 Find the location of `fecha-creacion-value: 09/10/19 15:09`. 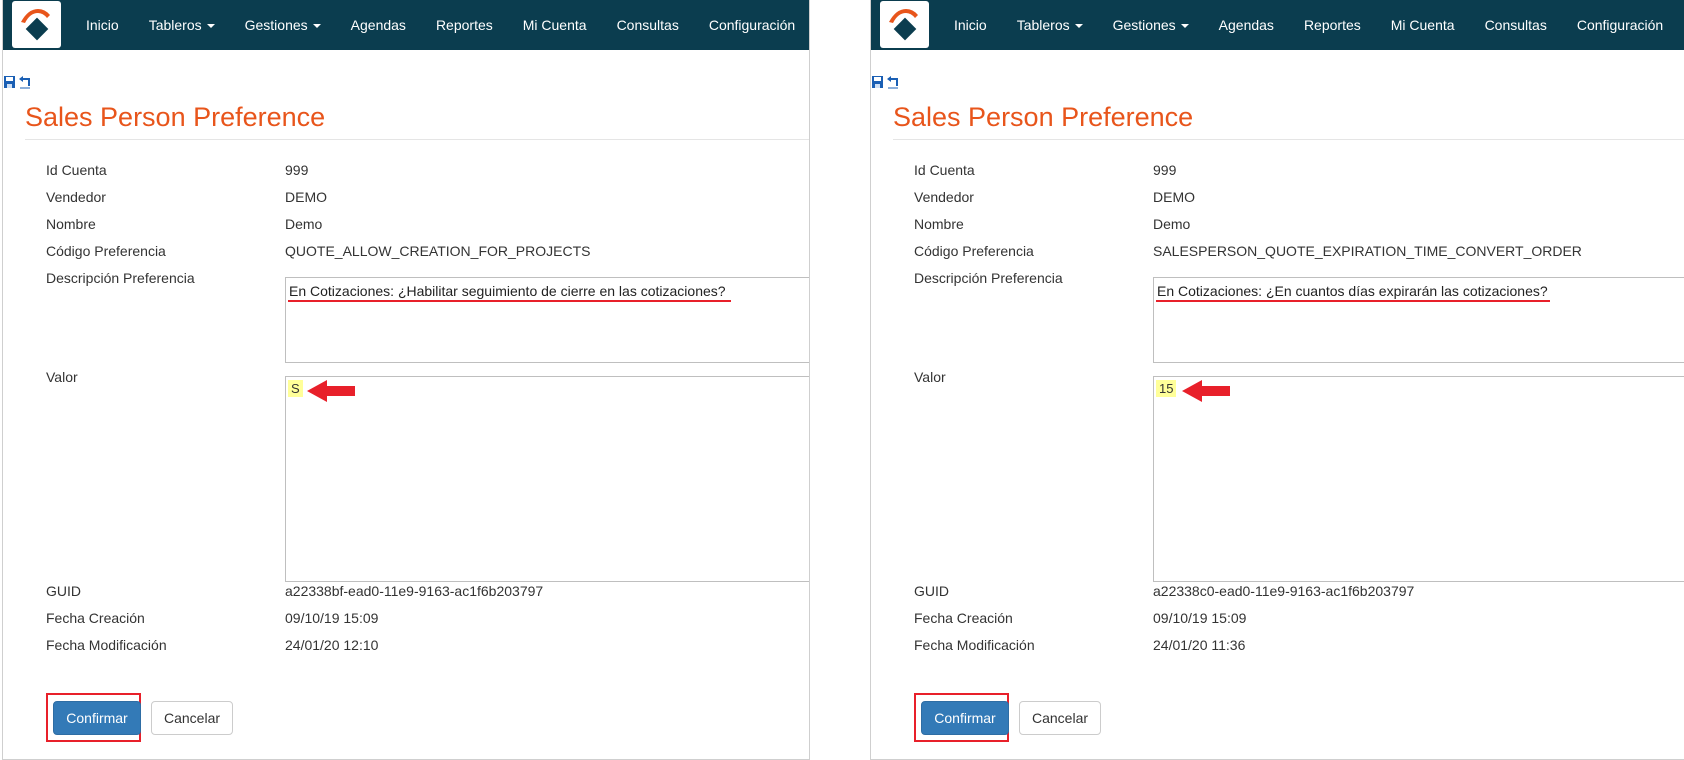

fecha-creacion-value: 09/10/19 15:09 is located at coordinates (1200, 618).